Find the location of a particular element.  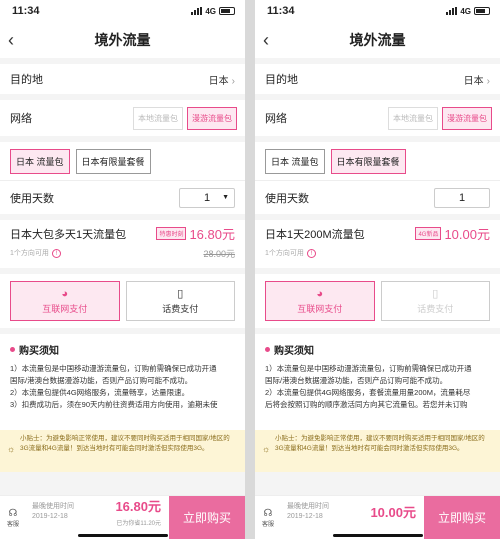

bottom-bar: ☊ 客服 最晚使用时间 2019-12-18 10.00元 立即购买 is located at coordinates (377, 517).